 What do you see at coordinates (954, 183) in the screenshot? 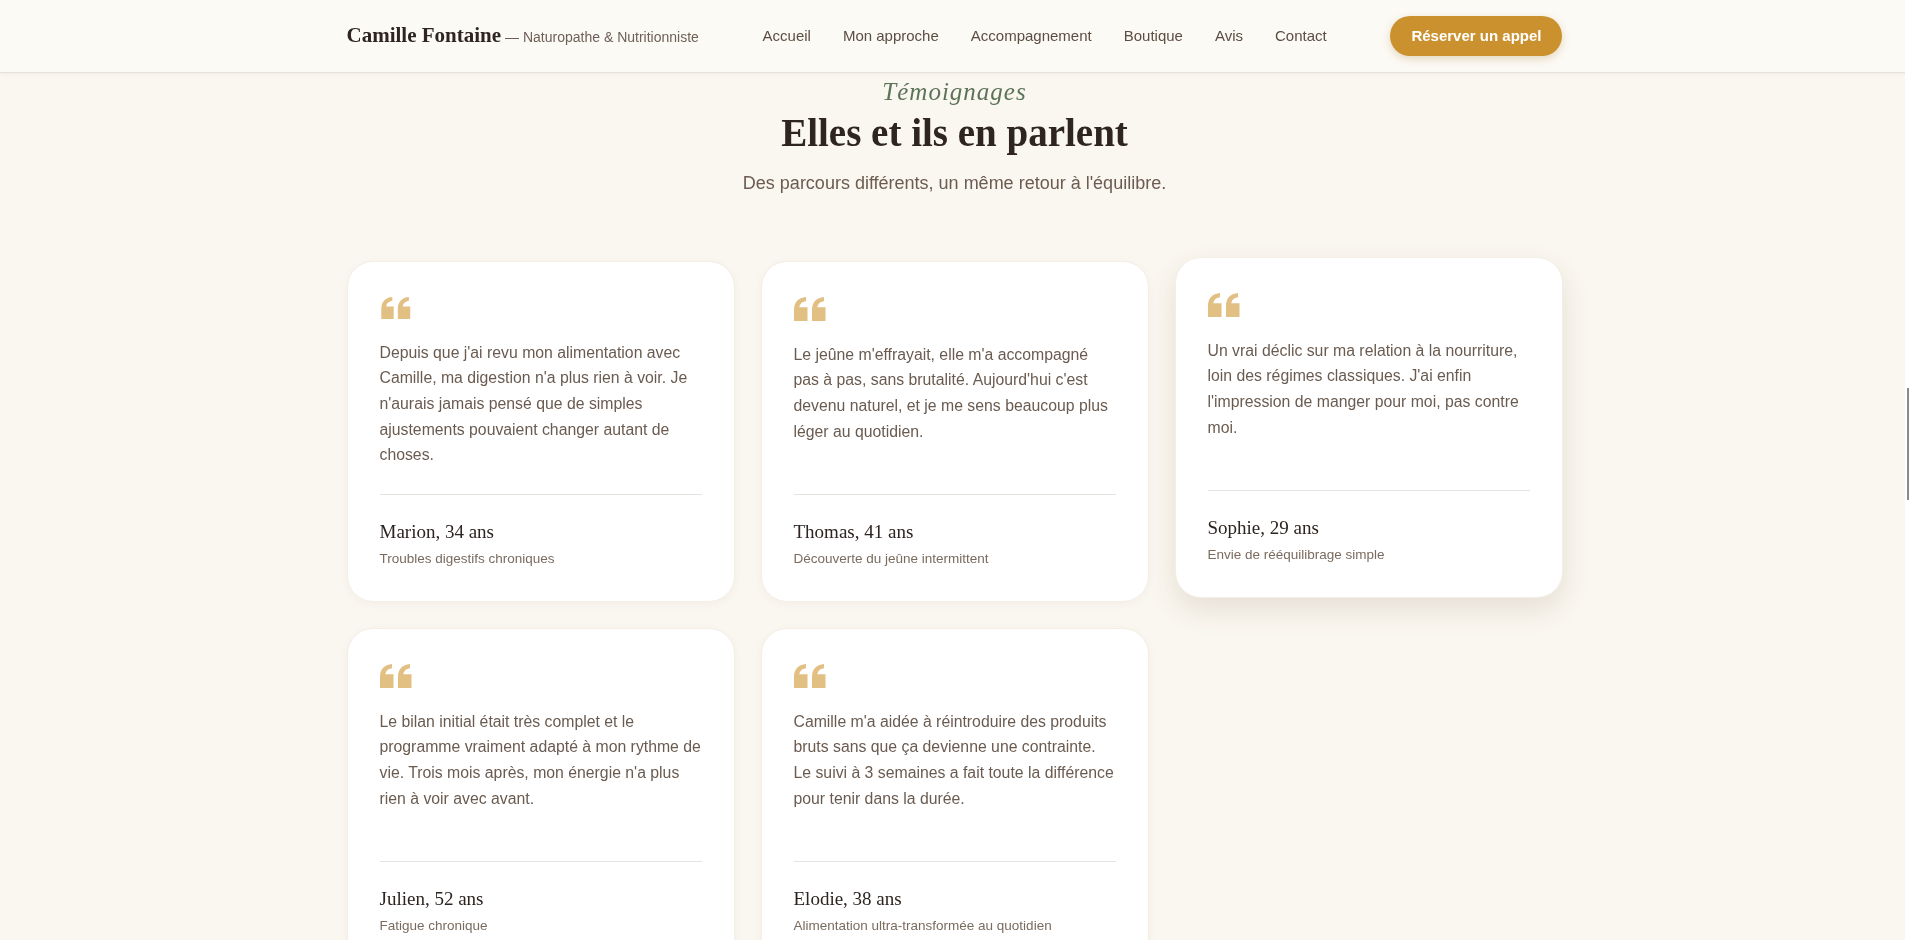
I see `section-subtitle: Des parcours différents, un même retour à l'équilibre.` at bounding box center [954, 183].